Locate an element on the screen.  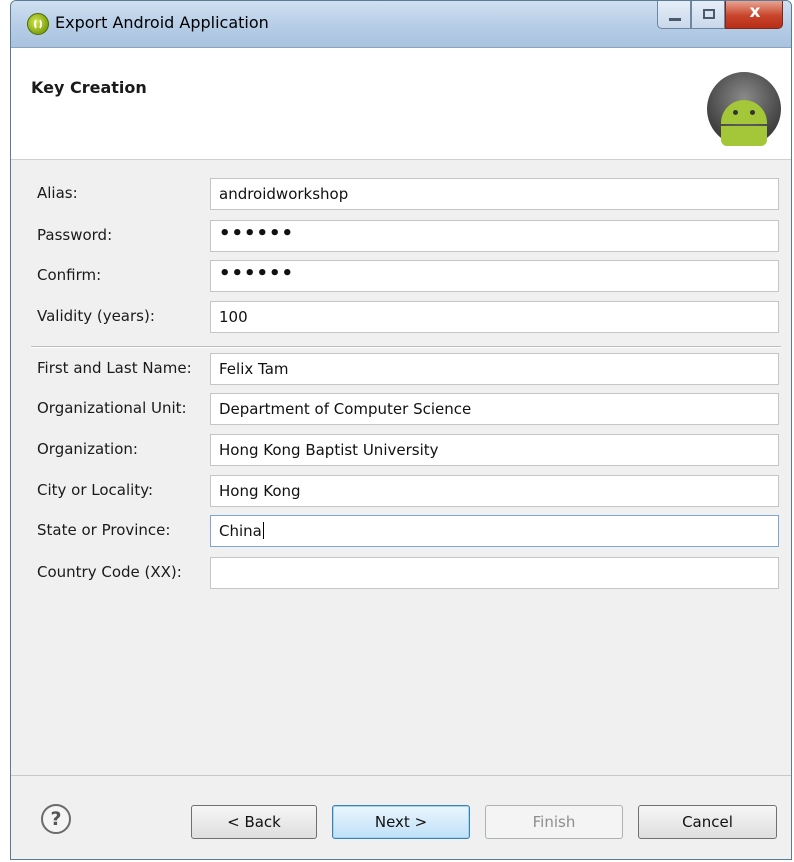
state-row: State or Province: China is located at coordinates (401, 531).